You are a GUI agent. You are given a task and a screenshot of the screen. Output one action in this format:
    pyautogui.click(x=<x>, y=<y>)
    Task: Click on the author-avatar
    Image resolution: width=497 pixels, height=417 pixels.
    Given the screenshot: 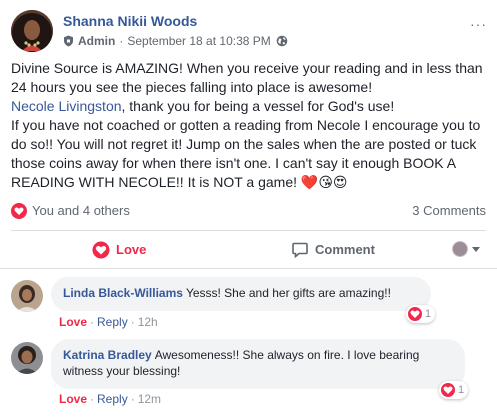 What is the action you would take?
    pyautogui.click(x=32, y=31)
    